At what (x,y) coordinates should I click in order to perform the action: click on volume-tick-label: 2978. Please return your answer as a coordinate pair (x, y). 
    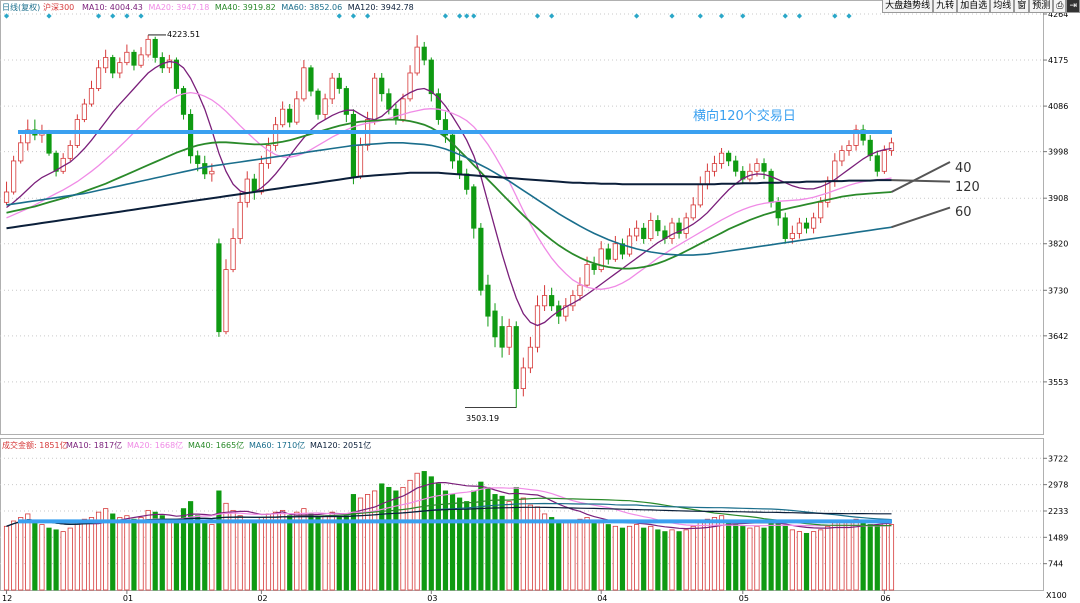
    Looking at the image, I should click on (1058, 485).